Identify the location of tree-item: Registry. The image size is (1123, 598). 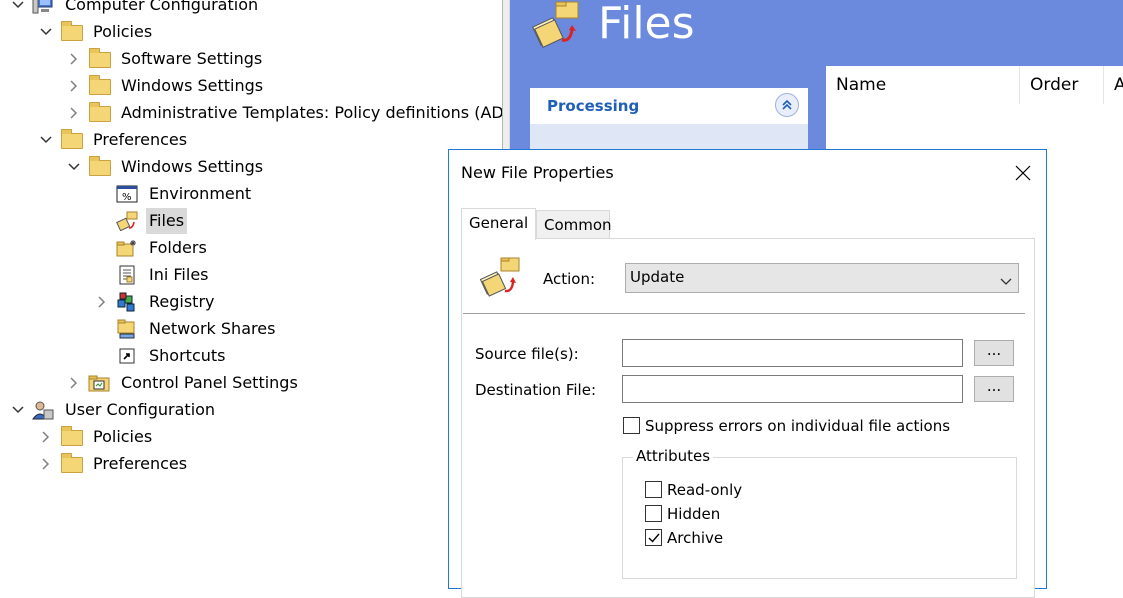
(156, 302).